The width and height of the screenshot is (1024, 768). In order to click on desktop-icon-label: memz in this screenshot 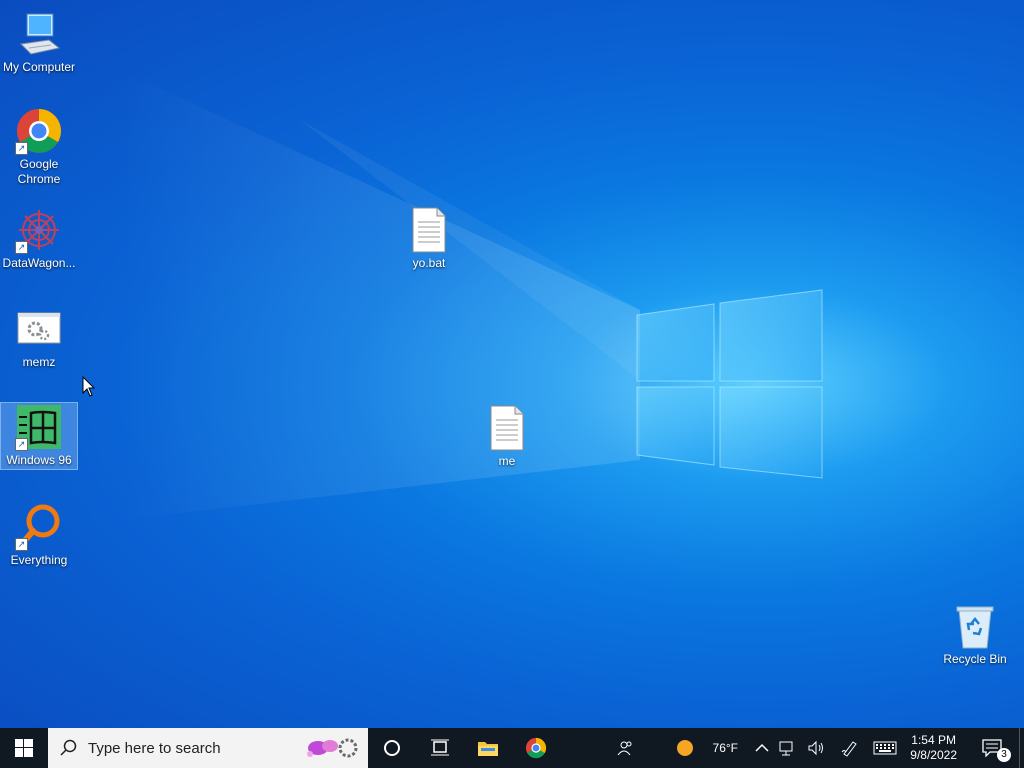, I will do `click(39, 362)`.